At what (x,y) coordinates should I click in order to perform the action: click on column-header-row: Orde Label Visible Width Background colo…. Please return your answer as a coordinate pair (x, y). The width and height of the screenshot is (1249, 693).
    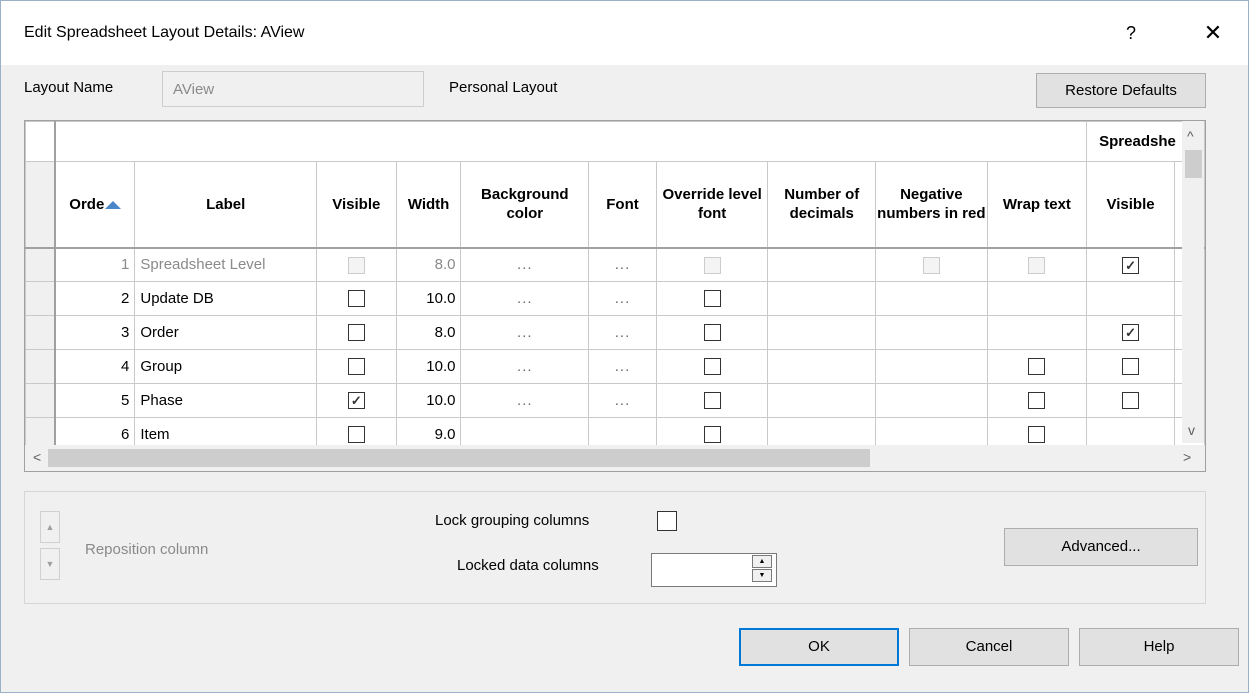
    Looking at the image, I should click on (615, 205).